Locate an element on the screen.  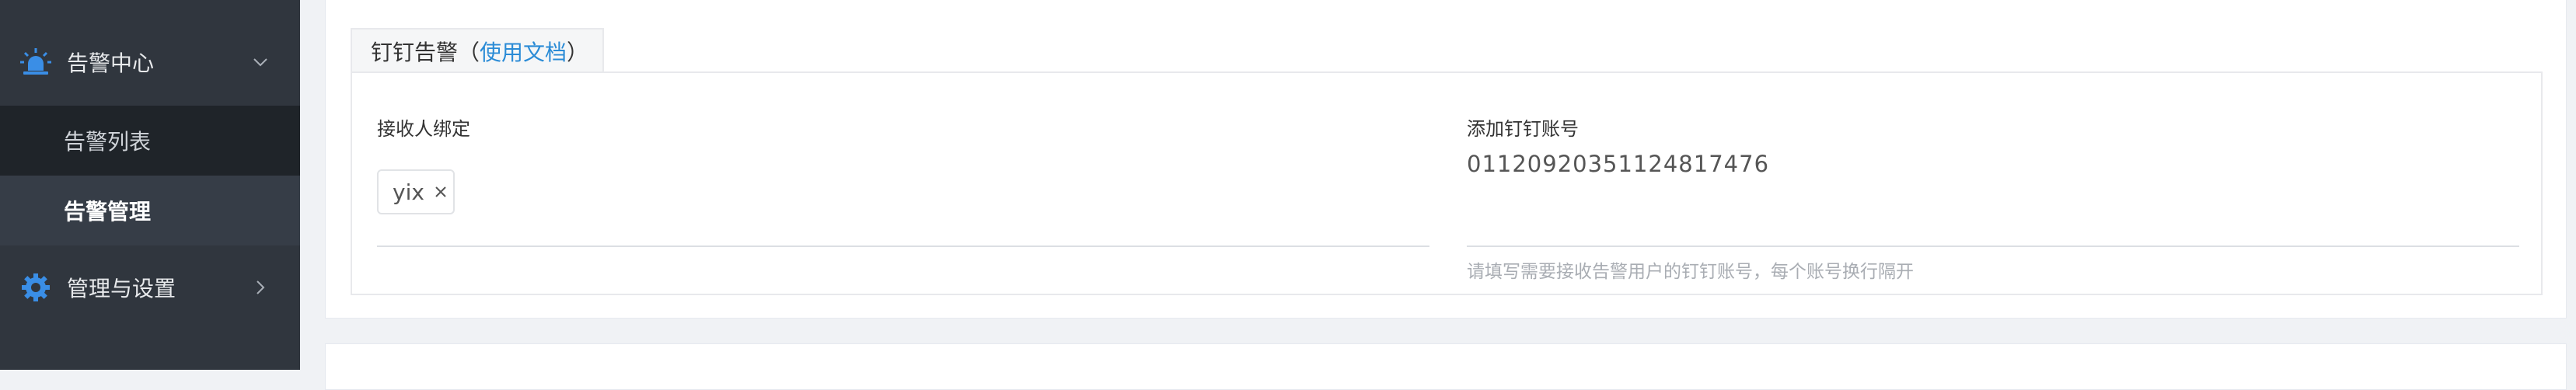
dingtalk-account-label: 添加钉钉账号 is located at coordinates (1523, 129).